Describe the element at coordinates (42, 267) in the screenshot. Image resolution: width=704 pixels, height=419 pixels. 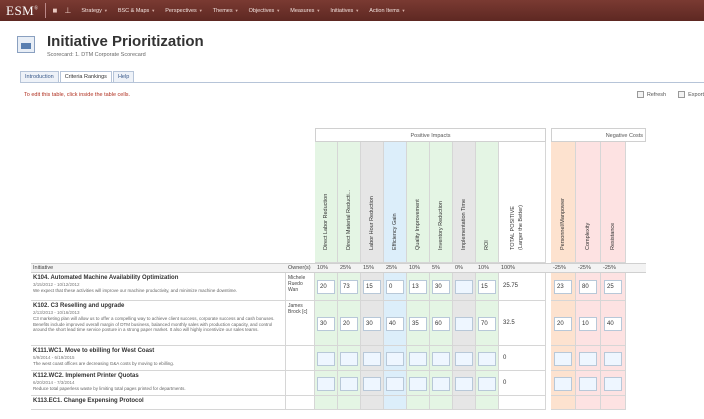
I see `initiative-column-header: Initiative` at that location.